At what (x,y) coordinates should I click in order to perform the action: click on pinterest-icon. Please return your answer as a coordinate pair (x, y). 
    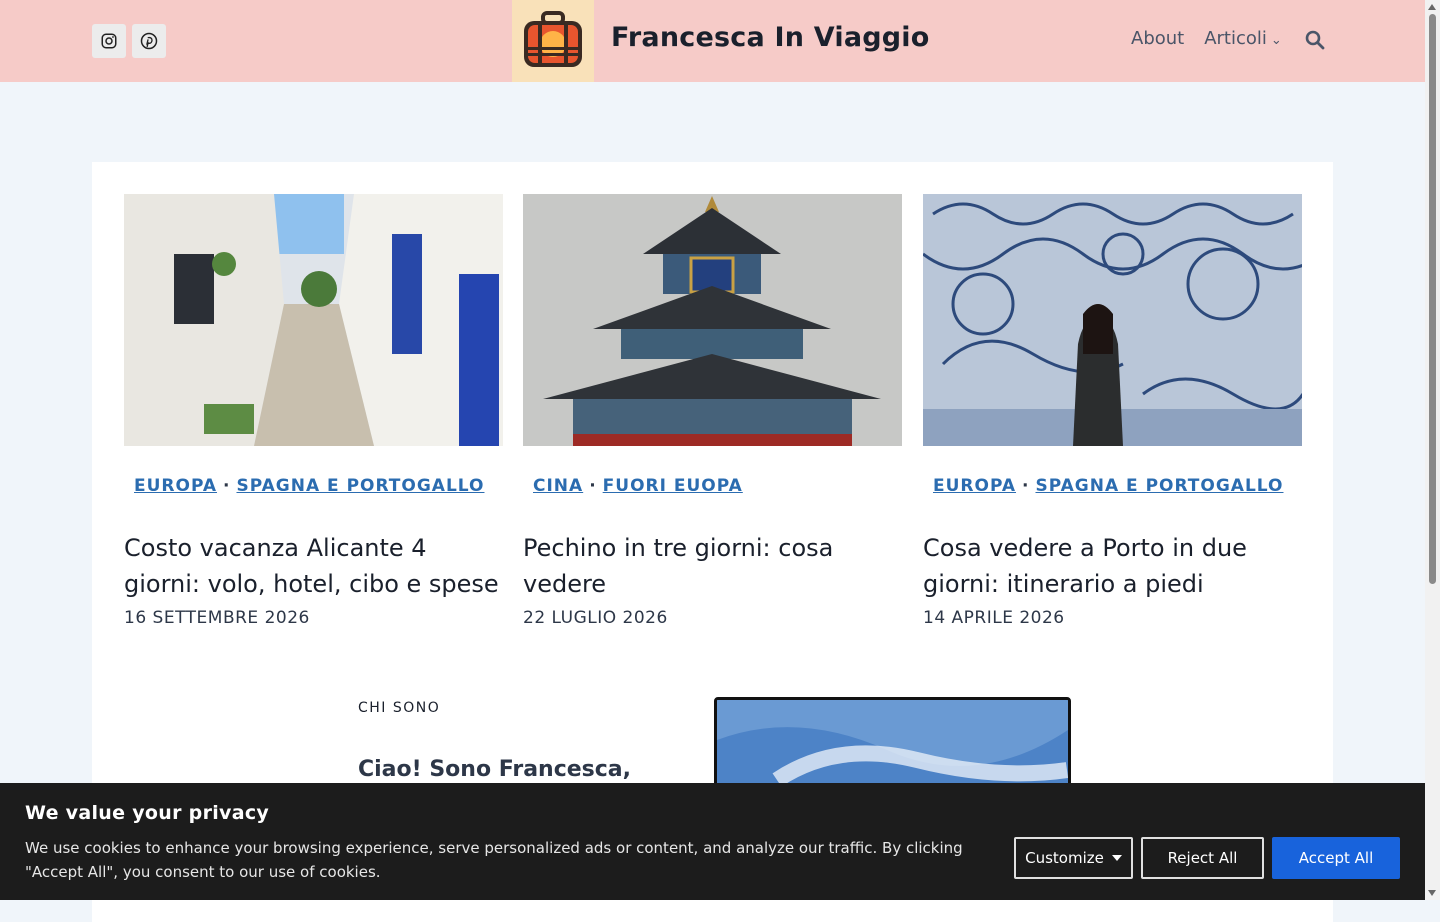
    Looking at the image, I should click on (149, 41).